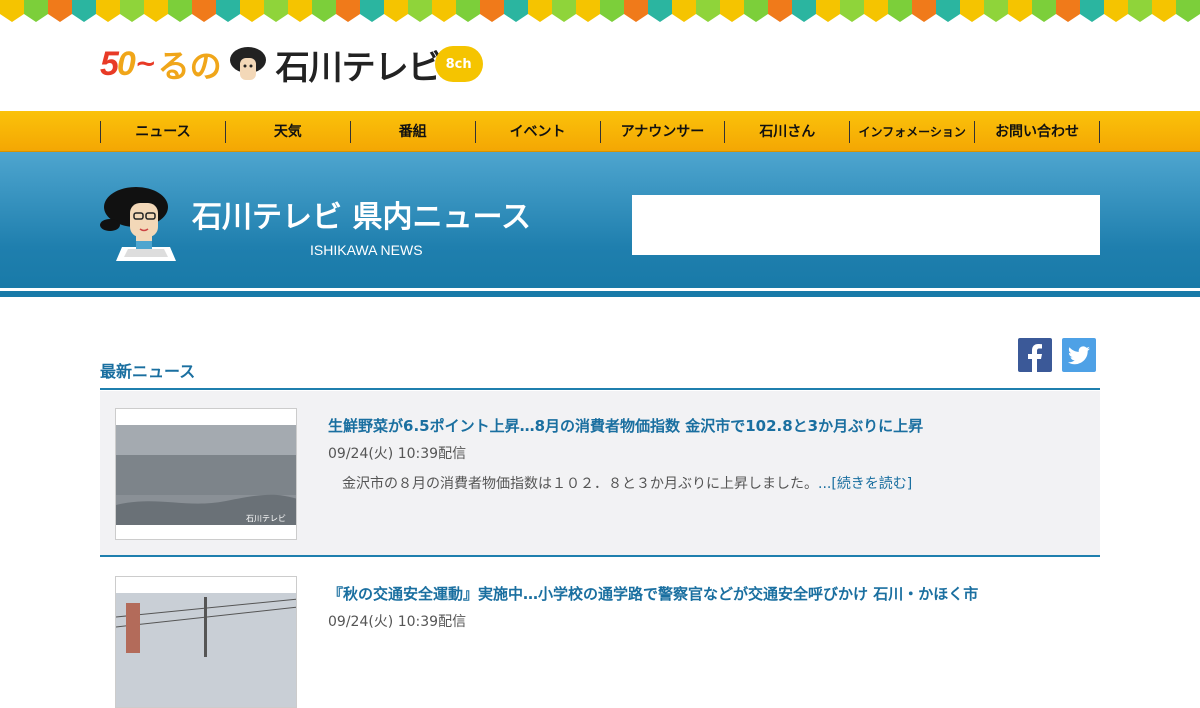  What do you see at coordinates (663, 132) in the screenshot?
I see `nav-item-announcers: アナウンサー` at bounding box center [663, 132].